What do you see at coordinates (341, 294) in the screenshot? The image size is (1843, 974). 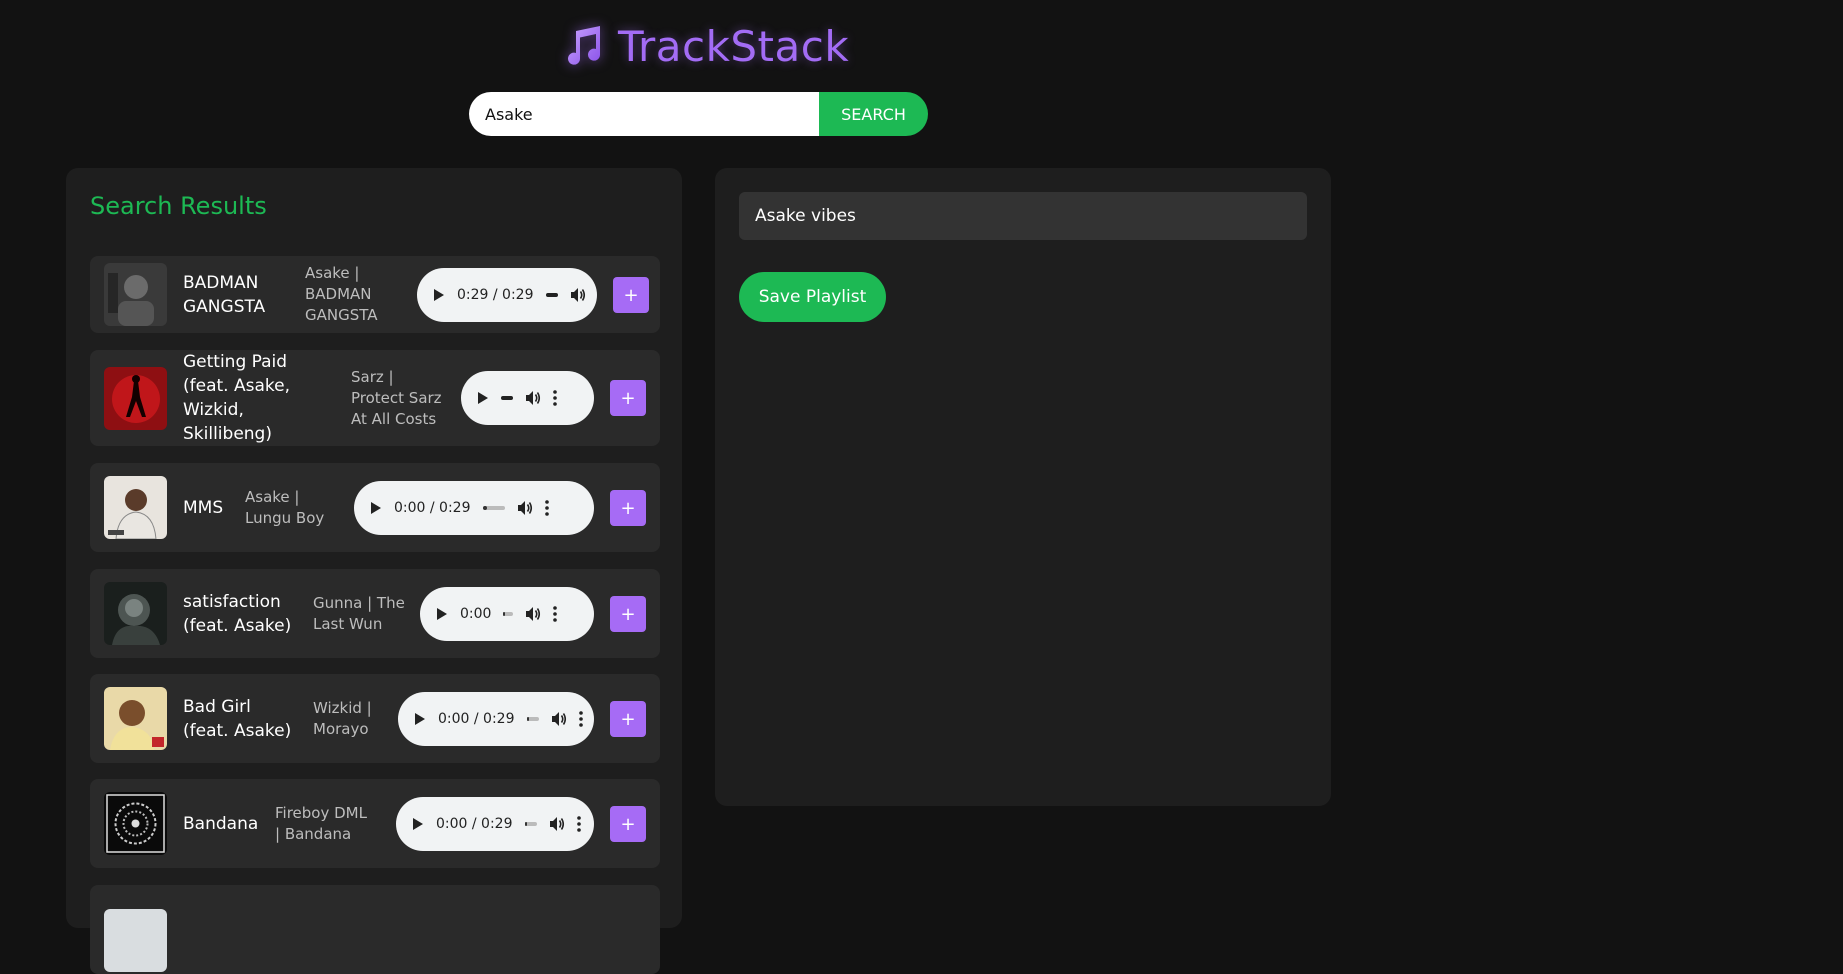 I see `track-meta: Asake | BADMAN GANGSTA` at bounding box center [341, 294].